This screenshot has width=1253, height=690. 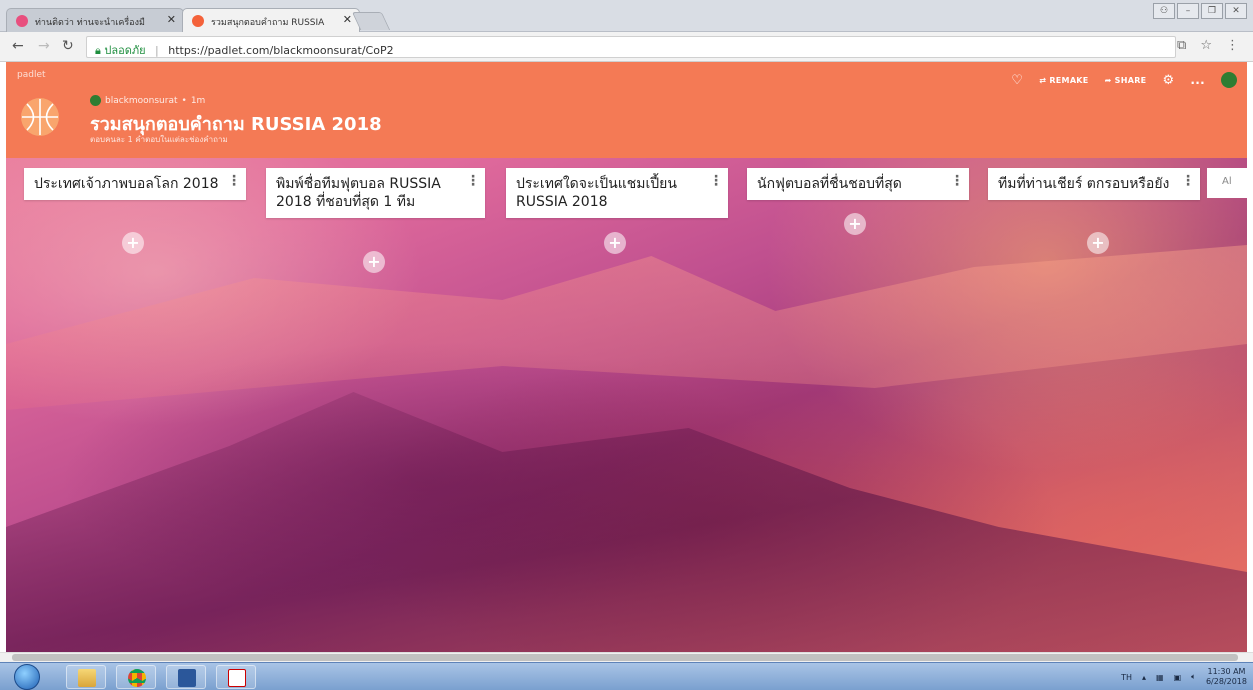 What do you see at coordinates (268, 23) in the screenshot?
I see `tab-title: รวมสนุกตอบคำถาม RUSSIA` at bounding box center [268, 23].